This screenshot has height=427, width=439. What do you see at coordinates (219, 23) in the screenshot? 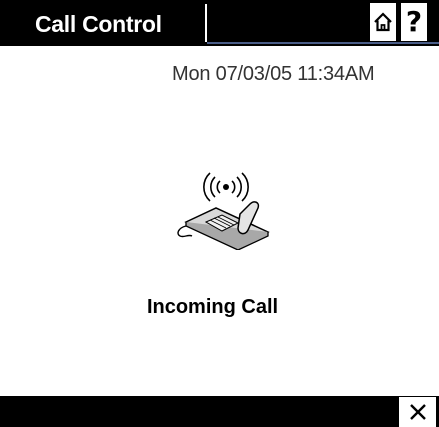
I see `top-bar: Call Control ?` at bounding box center [219, 23].